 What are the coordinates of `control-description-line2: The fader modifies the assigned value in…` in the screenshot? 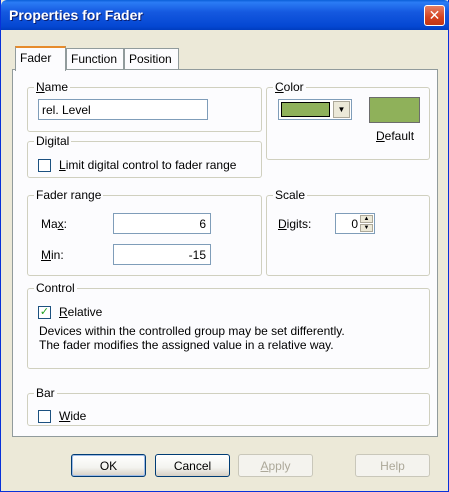 It's located at (186, 345).